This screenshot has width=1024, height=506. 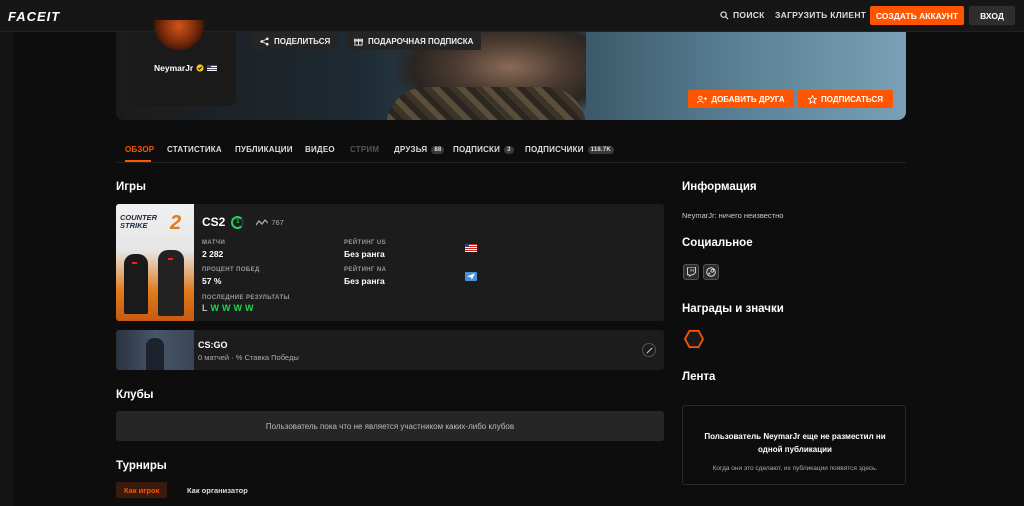 What do you see at coordinates (390, 350) in the screenshot?
I see `csgo-game-card: CS:GO 0 матчей · % Ставка Победы` at bounding box center [390, 350].